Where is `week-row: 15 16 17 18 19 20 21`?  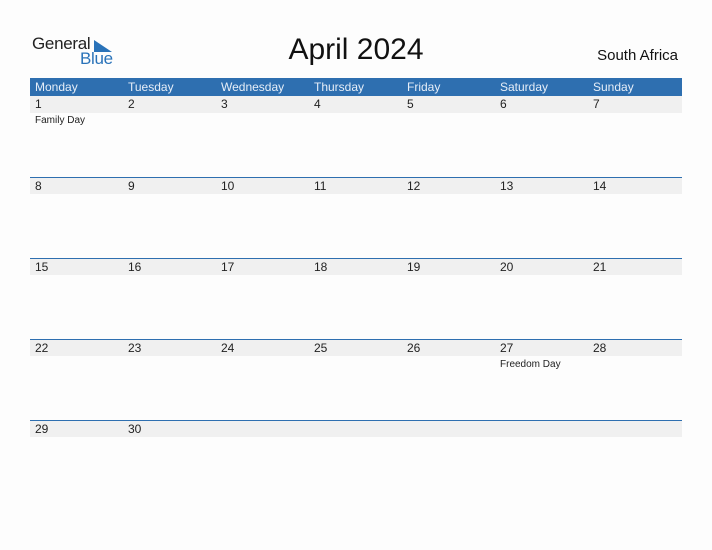 week-row: 15 16 17 18 19 20 21 is located at coordinates (356, 298).